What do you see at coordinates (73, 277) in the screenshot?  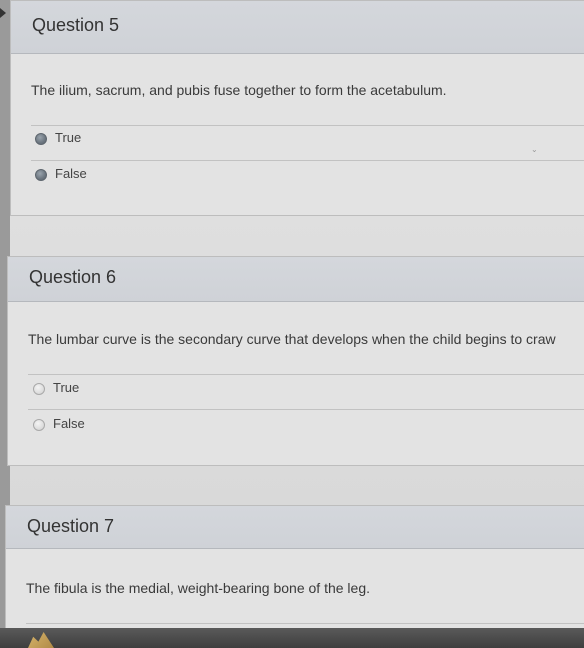 I see `question-title: Question 6` at bounding box center [73, 277].